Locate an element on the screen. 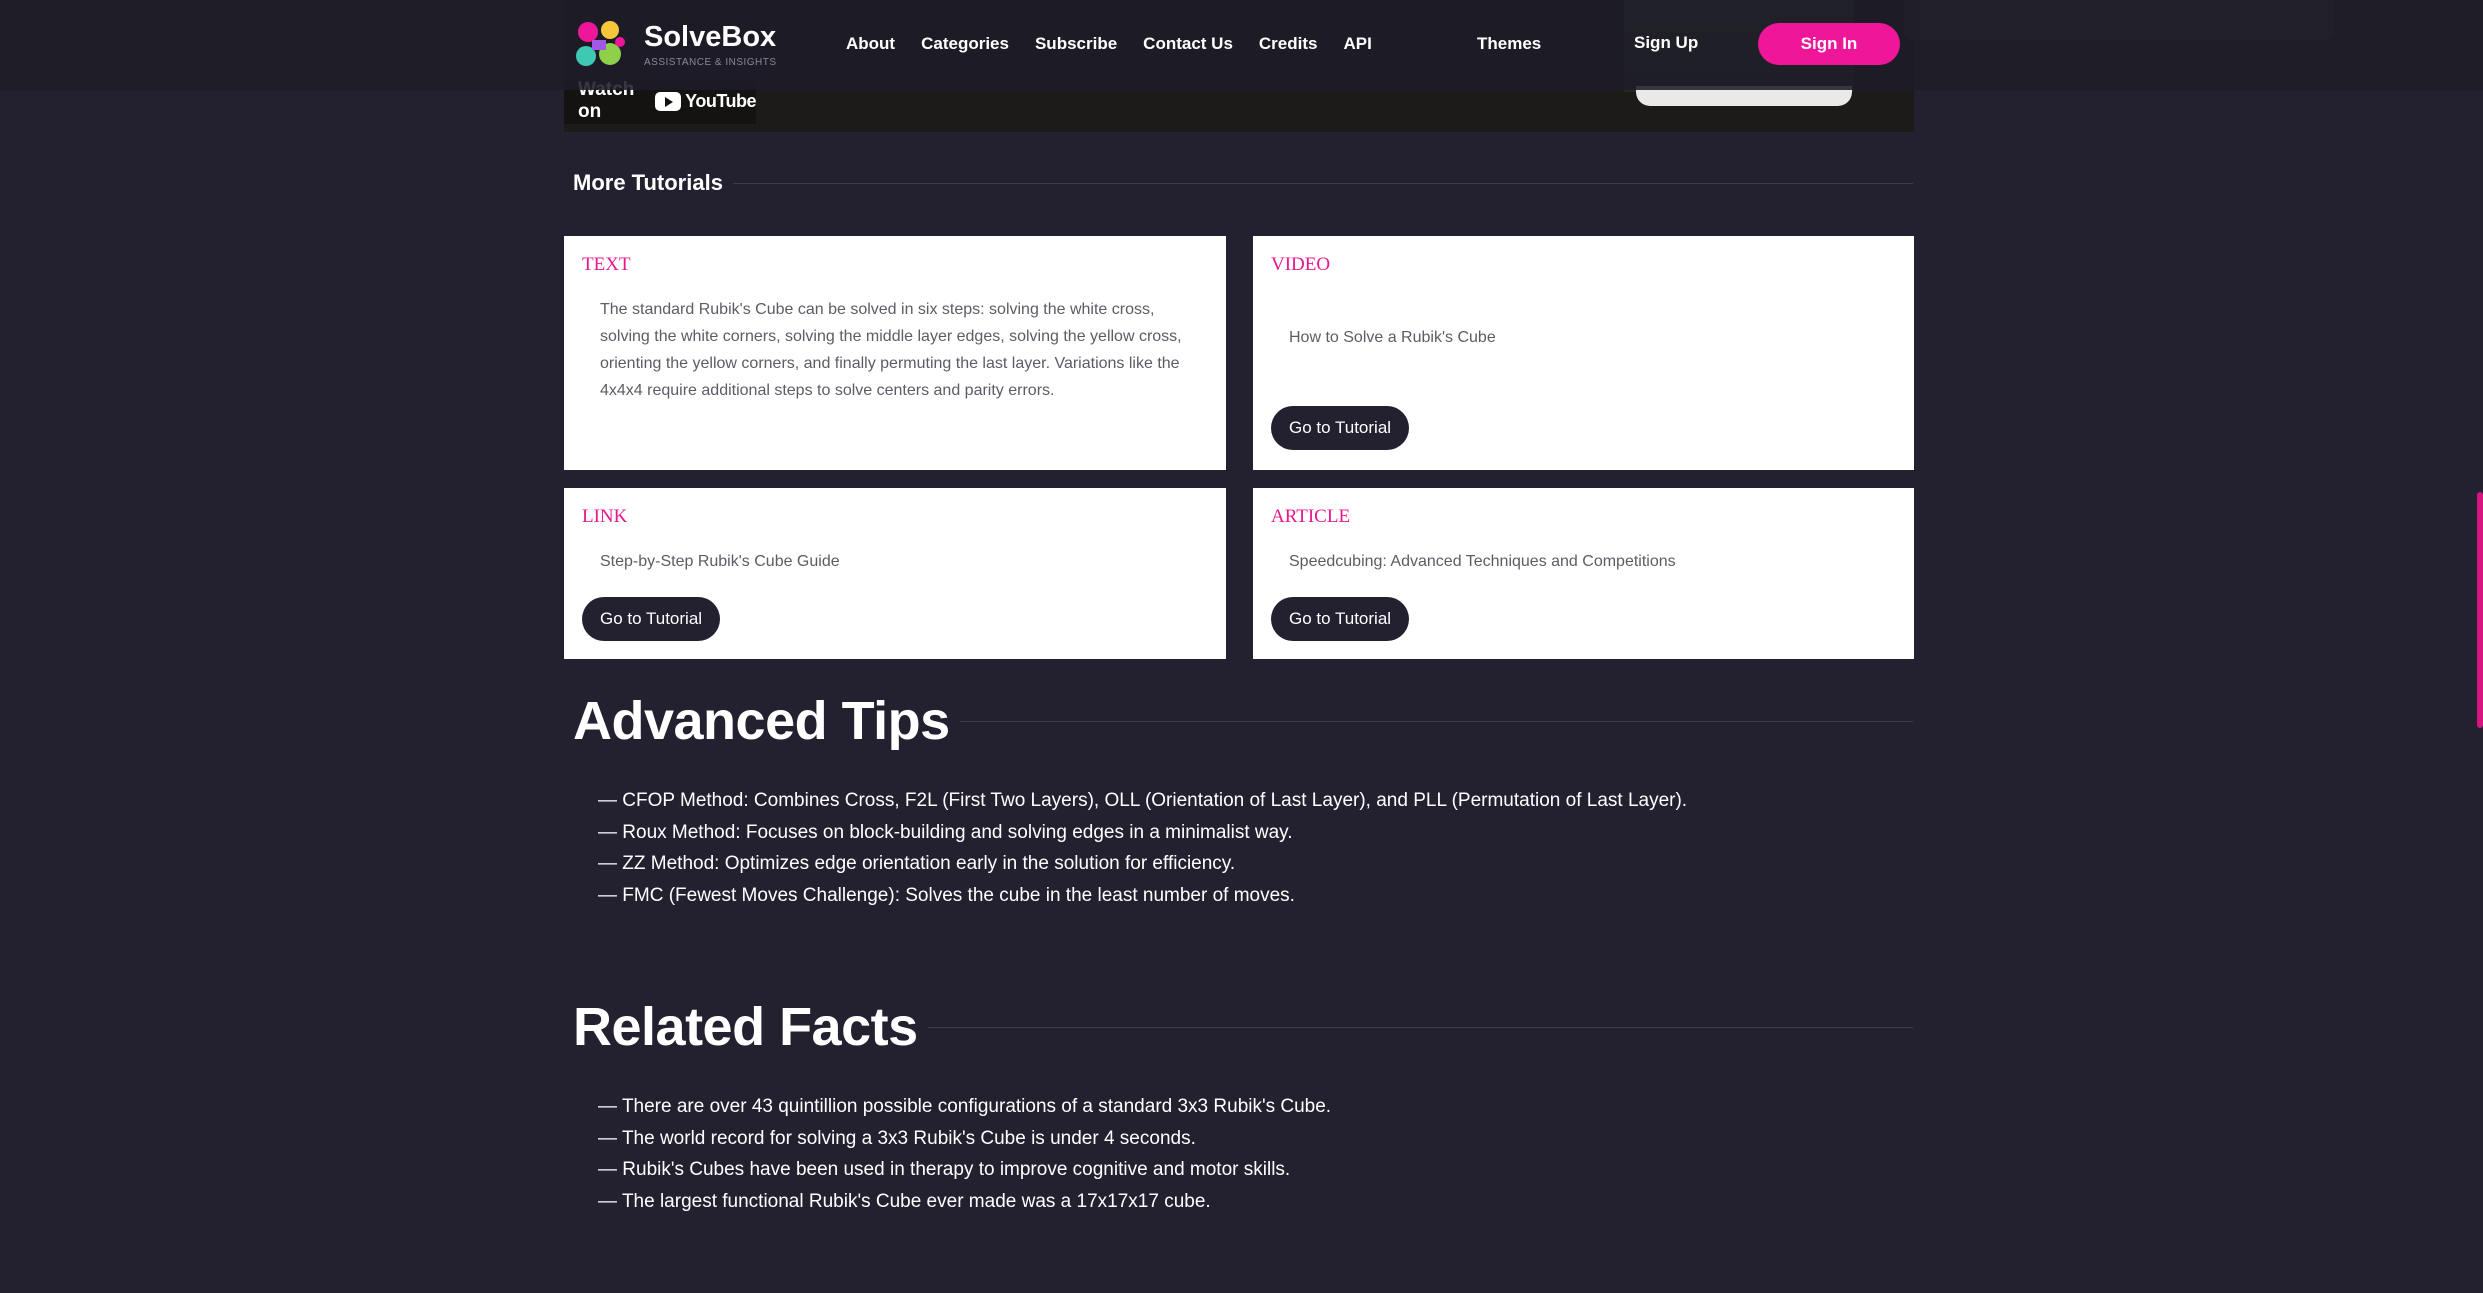 This screenshot has height=1293, width=2483. sign-in-button: Sign In is located at coordinates (1829, 44).